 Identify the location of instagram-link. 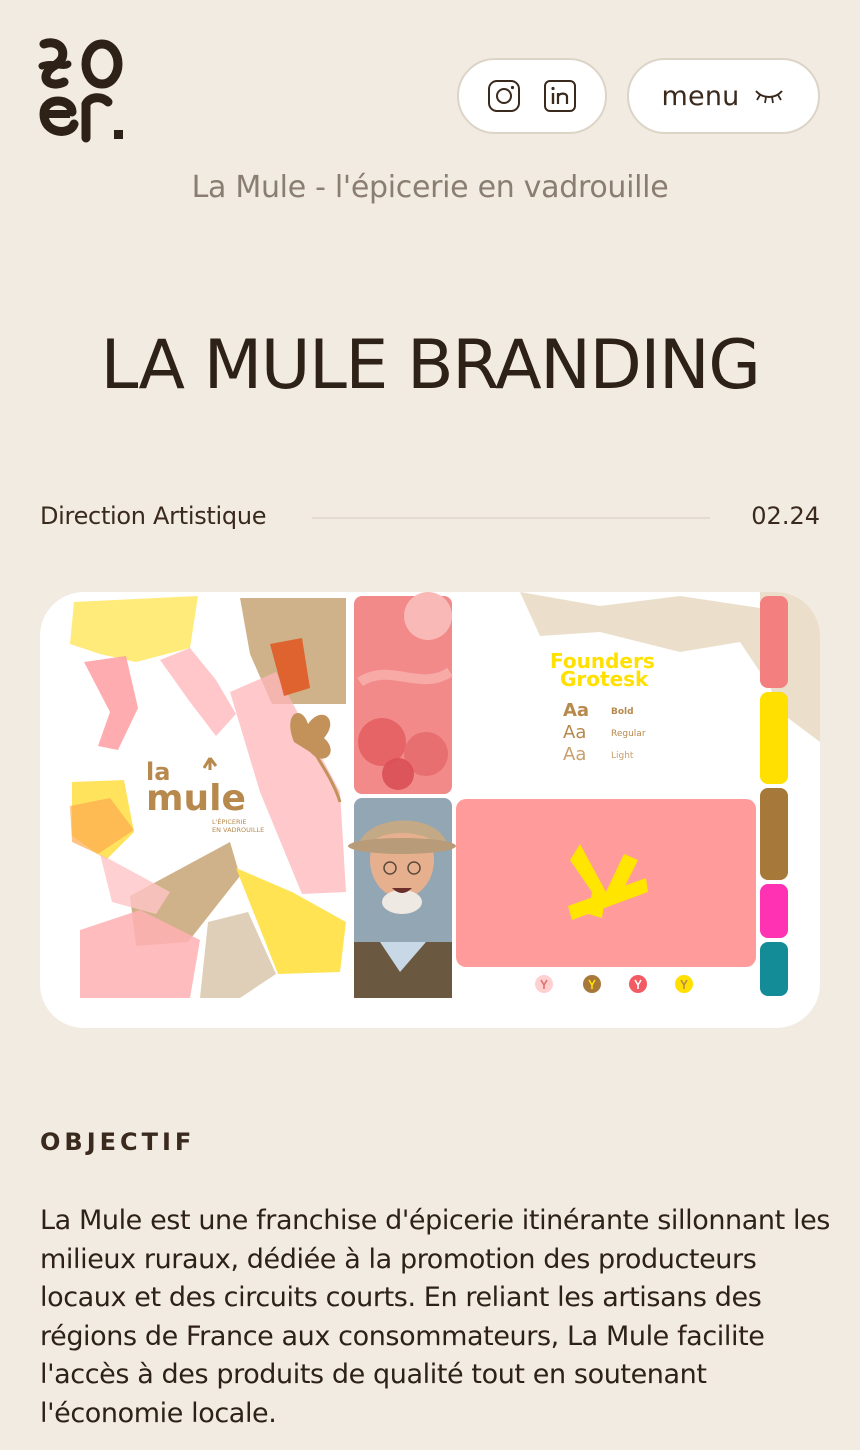
(504, 96).